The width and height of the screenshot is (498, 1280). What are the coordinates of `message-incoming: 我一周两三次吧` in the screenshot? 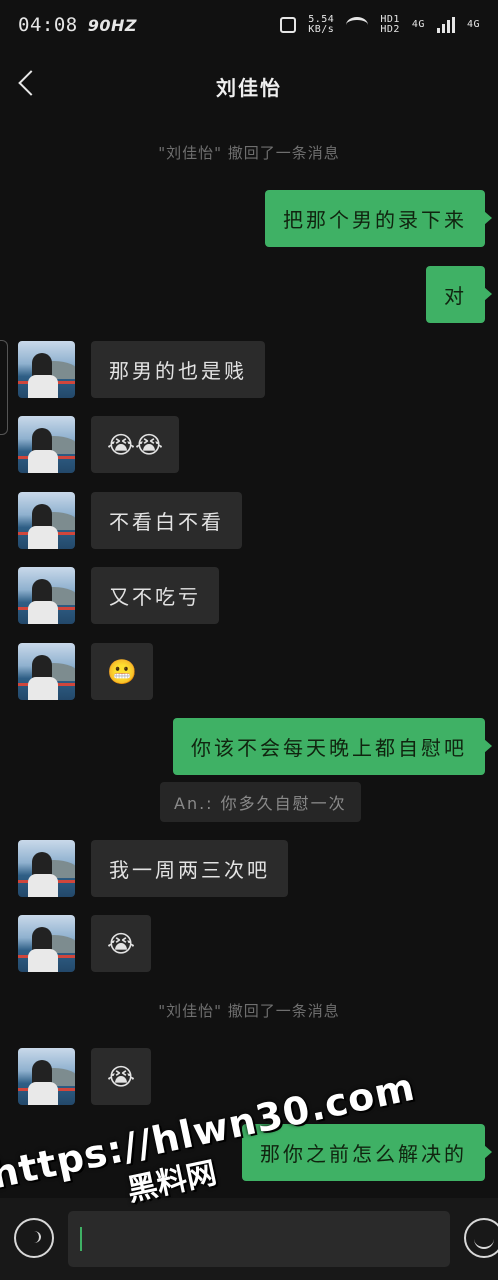 It's located at (189, 868).